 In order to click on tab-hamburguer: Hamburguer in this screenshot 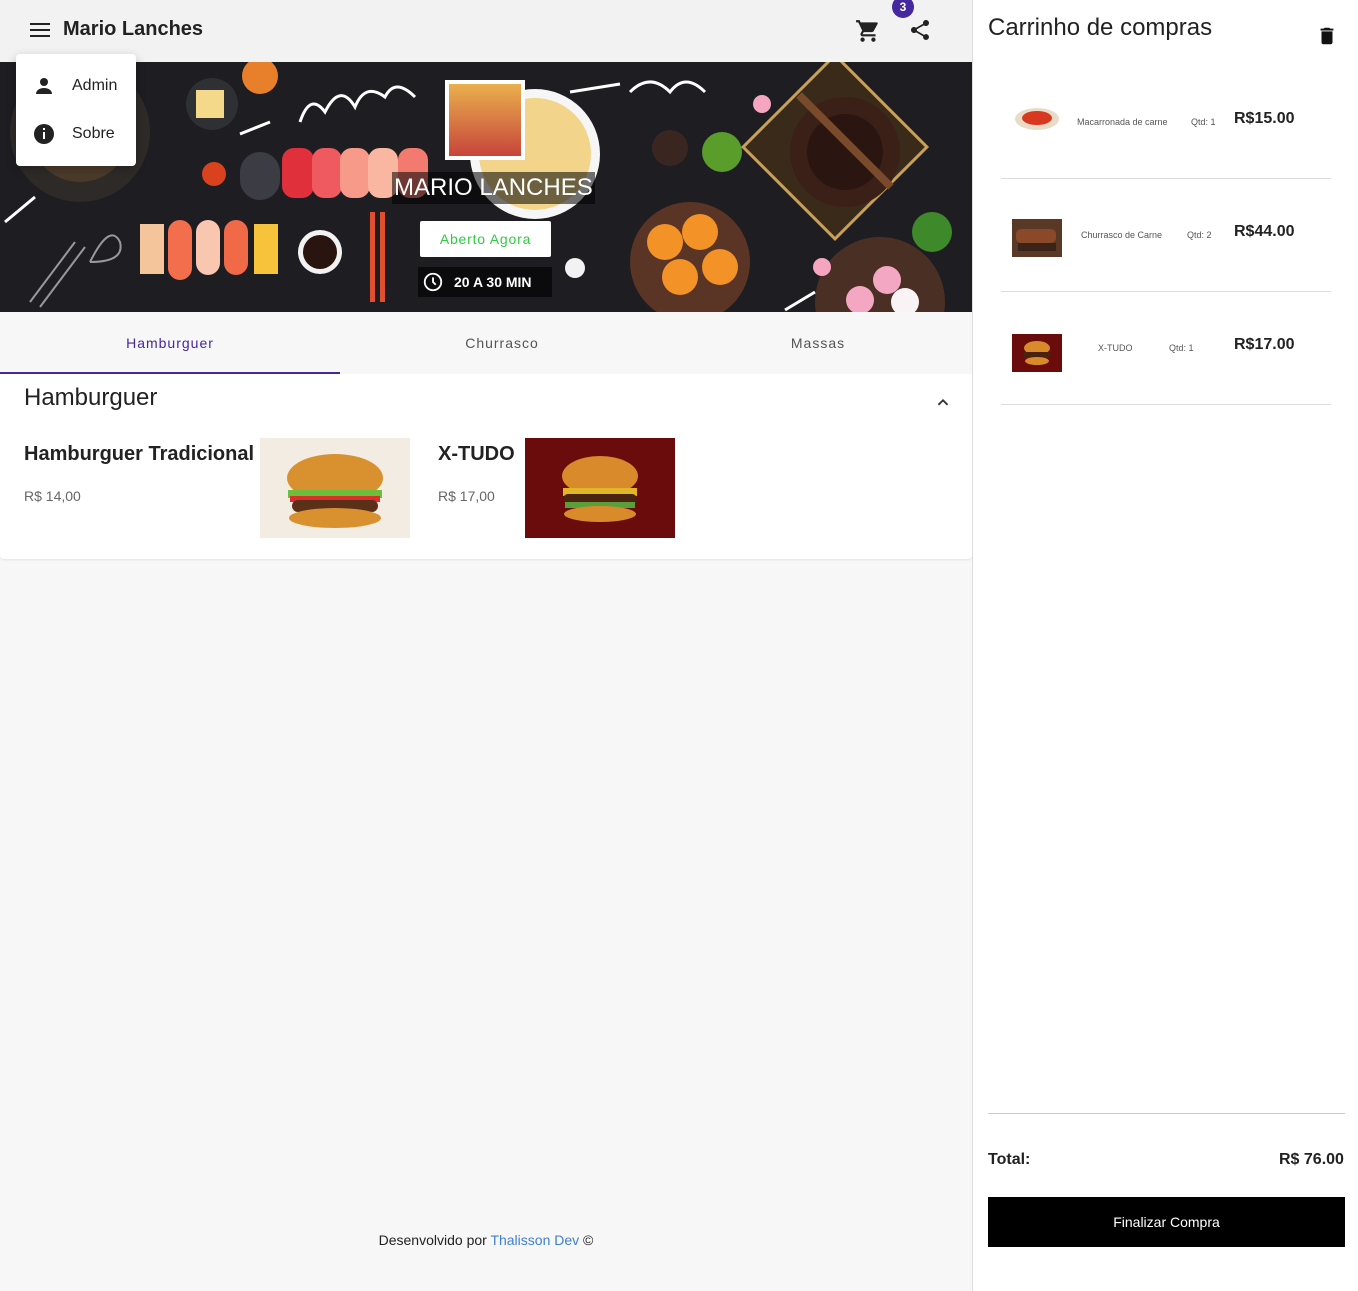, I will do `click(170, 343)`.